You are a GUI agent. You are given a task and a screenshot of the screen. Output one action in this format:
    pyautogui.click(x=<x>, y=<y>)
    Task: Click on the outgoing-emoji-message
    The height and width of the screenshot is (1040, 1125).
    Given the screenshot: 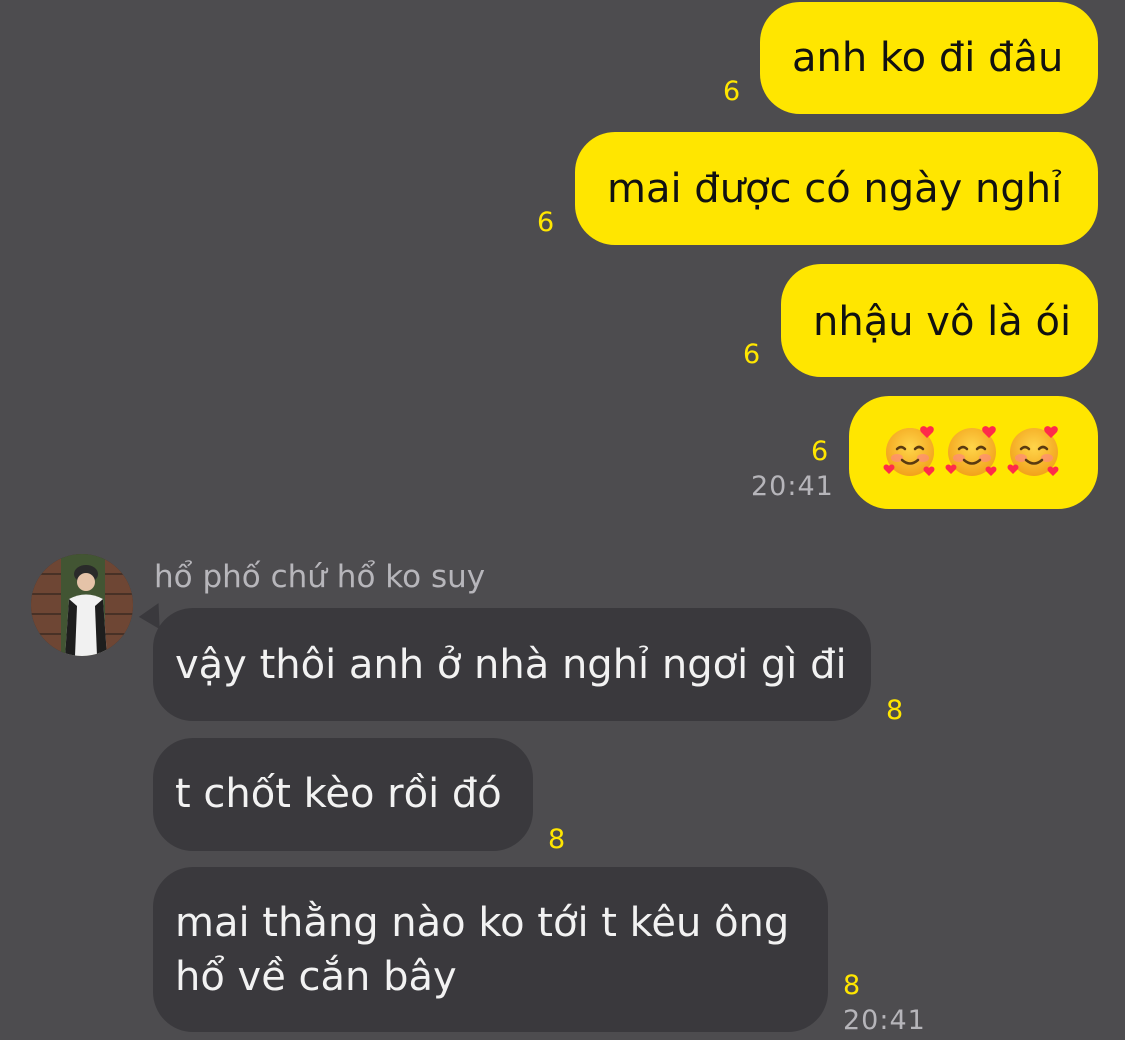 What is the action you would take?
    pyautogui.click(x=973, y=452)
    